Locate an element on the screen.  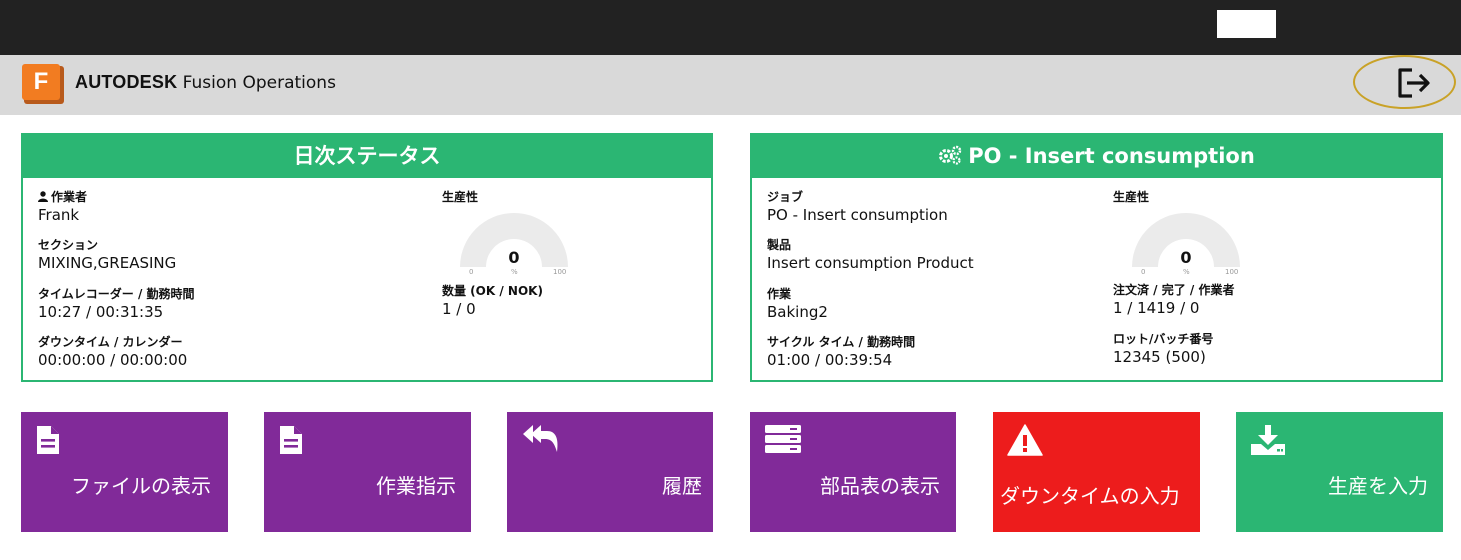
view-bom-label: 部品表の表示 is located at coordinates (880, 486).